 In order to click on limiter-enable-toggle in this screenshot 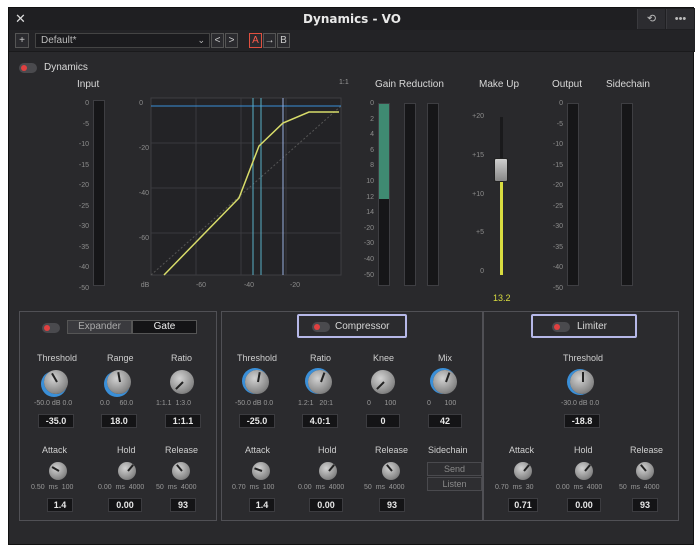, I will do `click(561, 327)`.